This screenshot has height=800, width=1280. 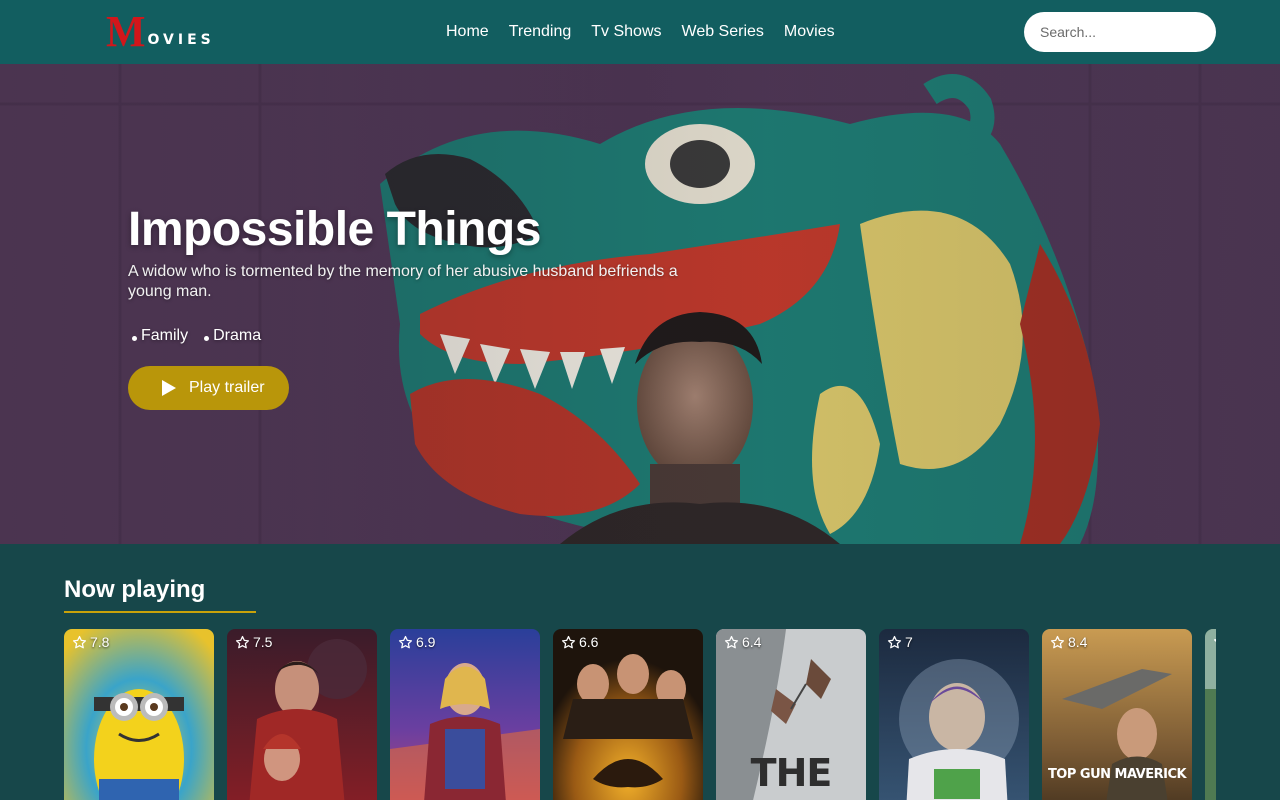 I want to click on movie-card: 7.8, so click(x=139, y=714).